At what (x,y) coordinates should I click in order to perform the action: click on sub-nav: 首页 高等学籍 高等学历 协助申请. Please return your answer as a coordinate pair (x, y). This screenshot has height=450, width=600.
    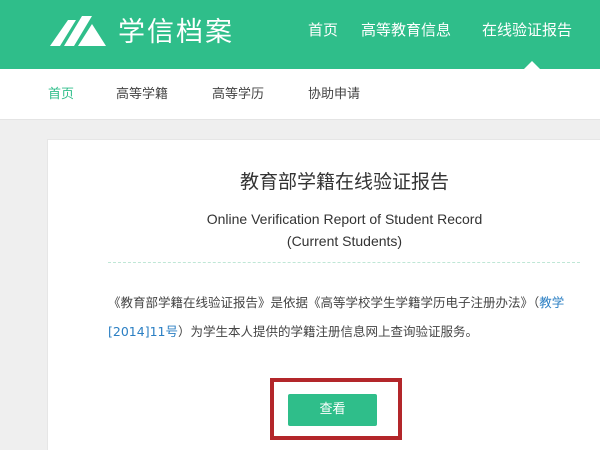
    Looking at the image, I should click on (300, 94).